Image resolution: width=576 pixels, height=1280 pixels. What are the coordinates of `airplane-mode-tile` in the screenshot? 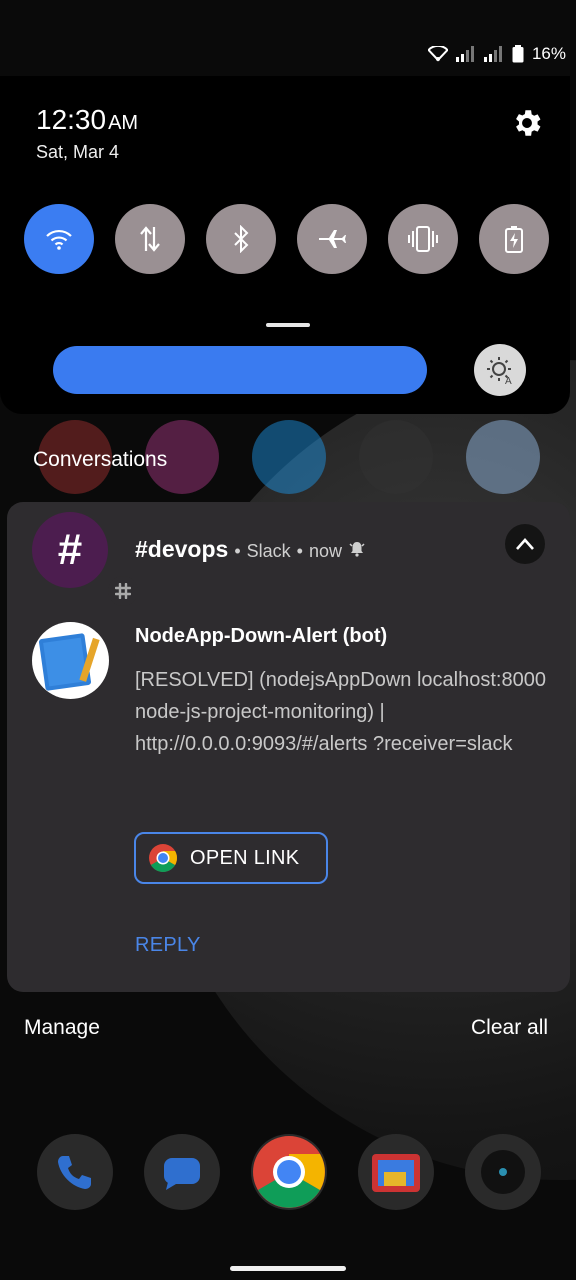 It's located at (332, 239).